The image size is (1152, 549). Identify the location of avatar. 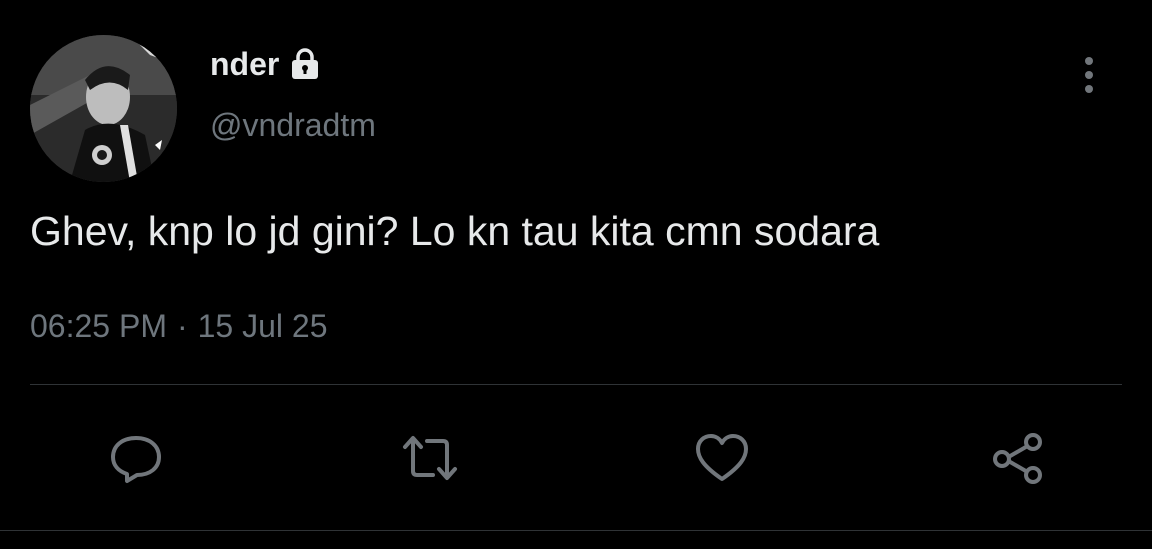
(103, 108).